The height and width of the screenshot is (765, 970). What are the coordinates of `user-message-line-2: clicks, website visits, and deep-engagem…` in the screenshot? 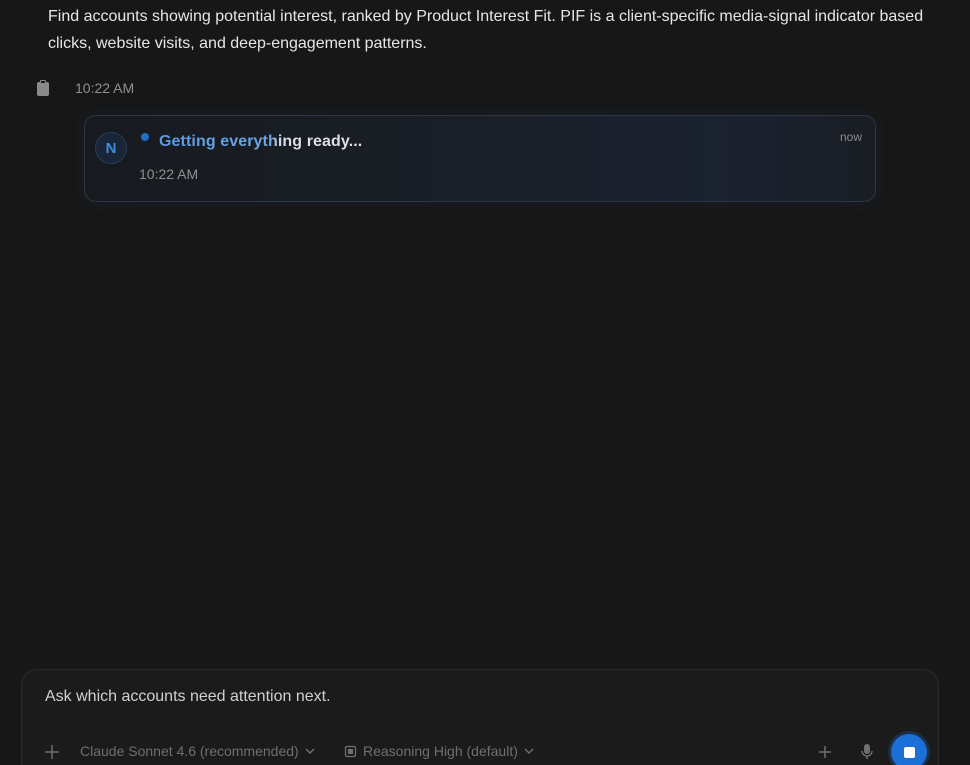 It's located at (237, 43).